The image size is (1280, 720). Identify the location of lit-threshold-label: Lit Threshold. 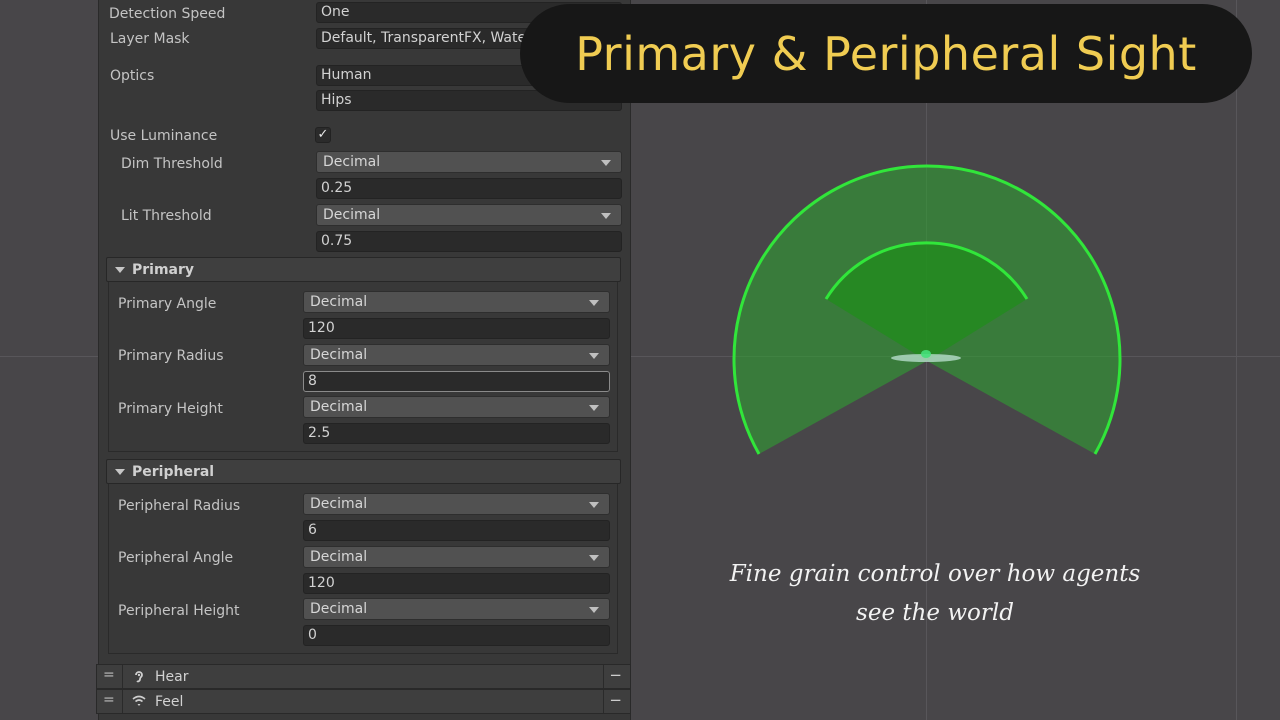
(166, 216).